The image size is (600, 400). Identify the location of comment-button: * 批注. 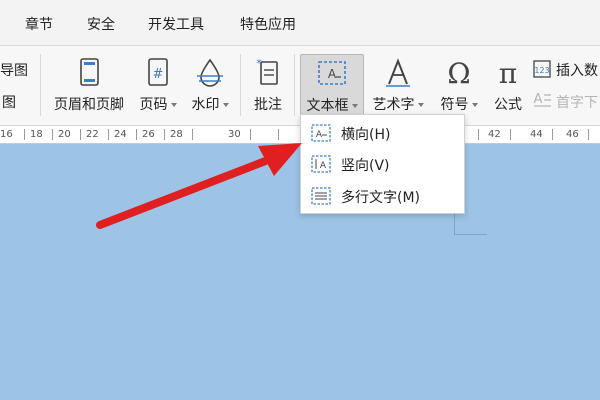
(268, 85).